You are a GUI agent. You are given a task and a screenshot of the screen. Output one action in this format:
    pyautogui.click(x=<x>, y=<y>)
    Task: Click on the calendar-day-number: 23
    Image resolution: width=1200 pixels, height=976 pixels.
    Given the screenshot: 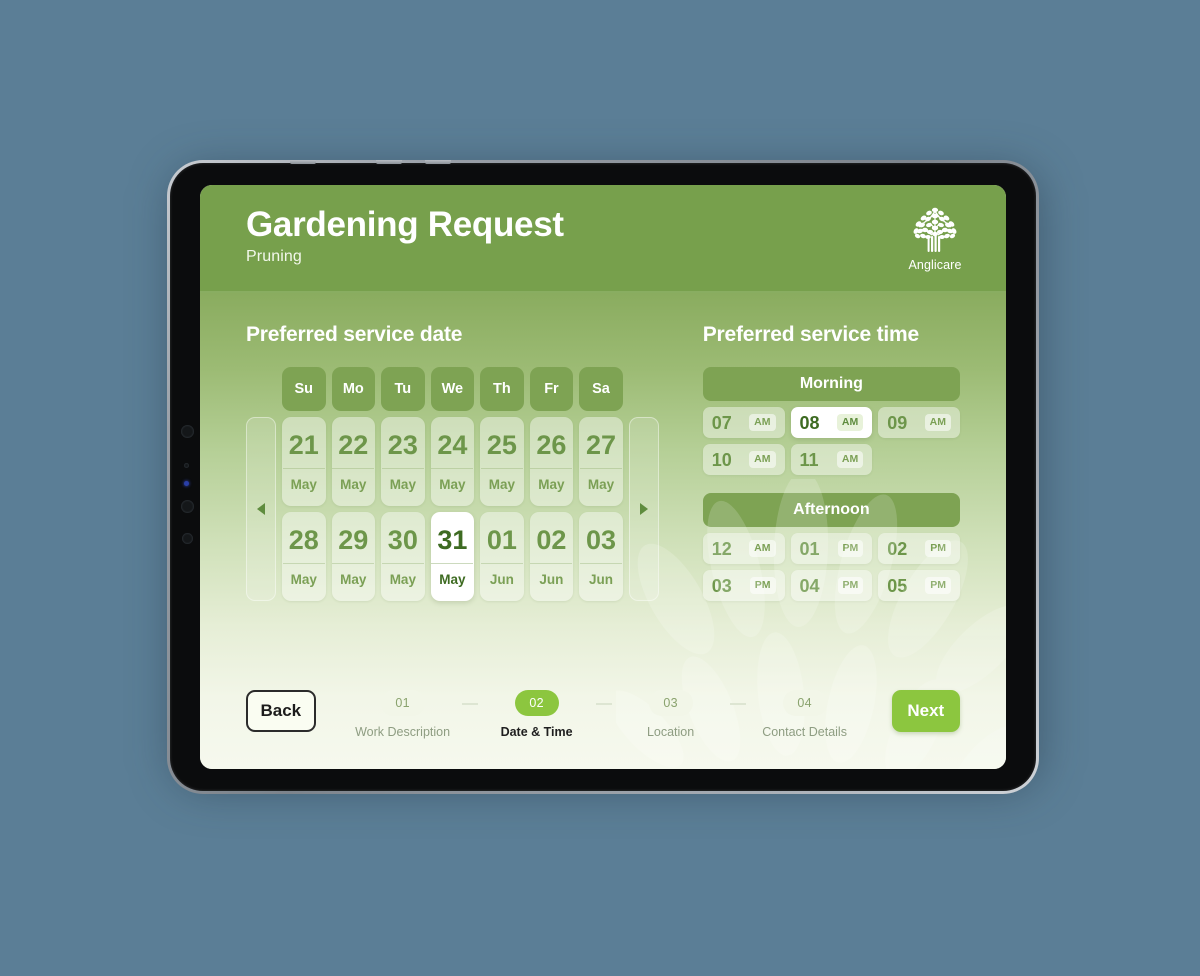 What is the action you would take?
    pyautogui.click(x=402, y=444)
    